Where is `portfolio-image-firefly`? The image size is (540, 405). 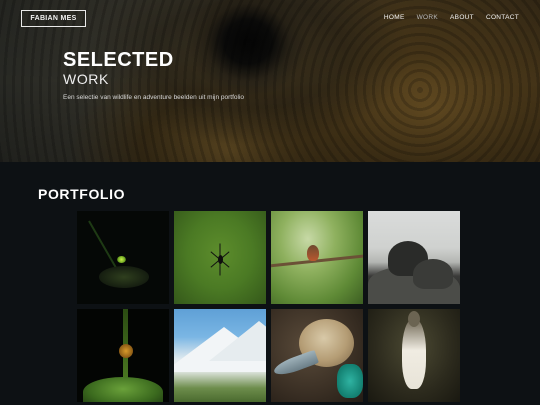
portfolio-image-firefly is located at coordinates (123, 257).